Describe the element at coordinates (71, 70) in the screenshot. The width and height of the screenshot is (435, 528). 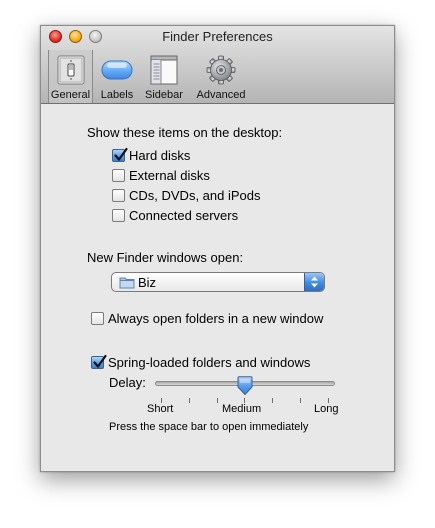
I see `light-switch-icon` at that location.